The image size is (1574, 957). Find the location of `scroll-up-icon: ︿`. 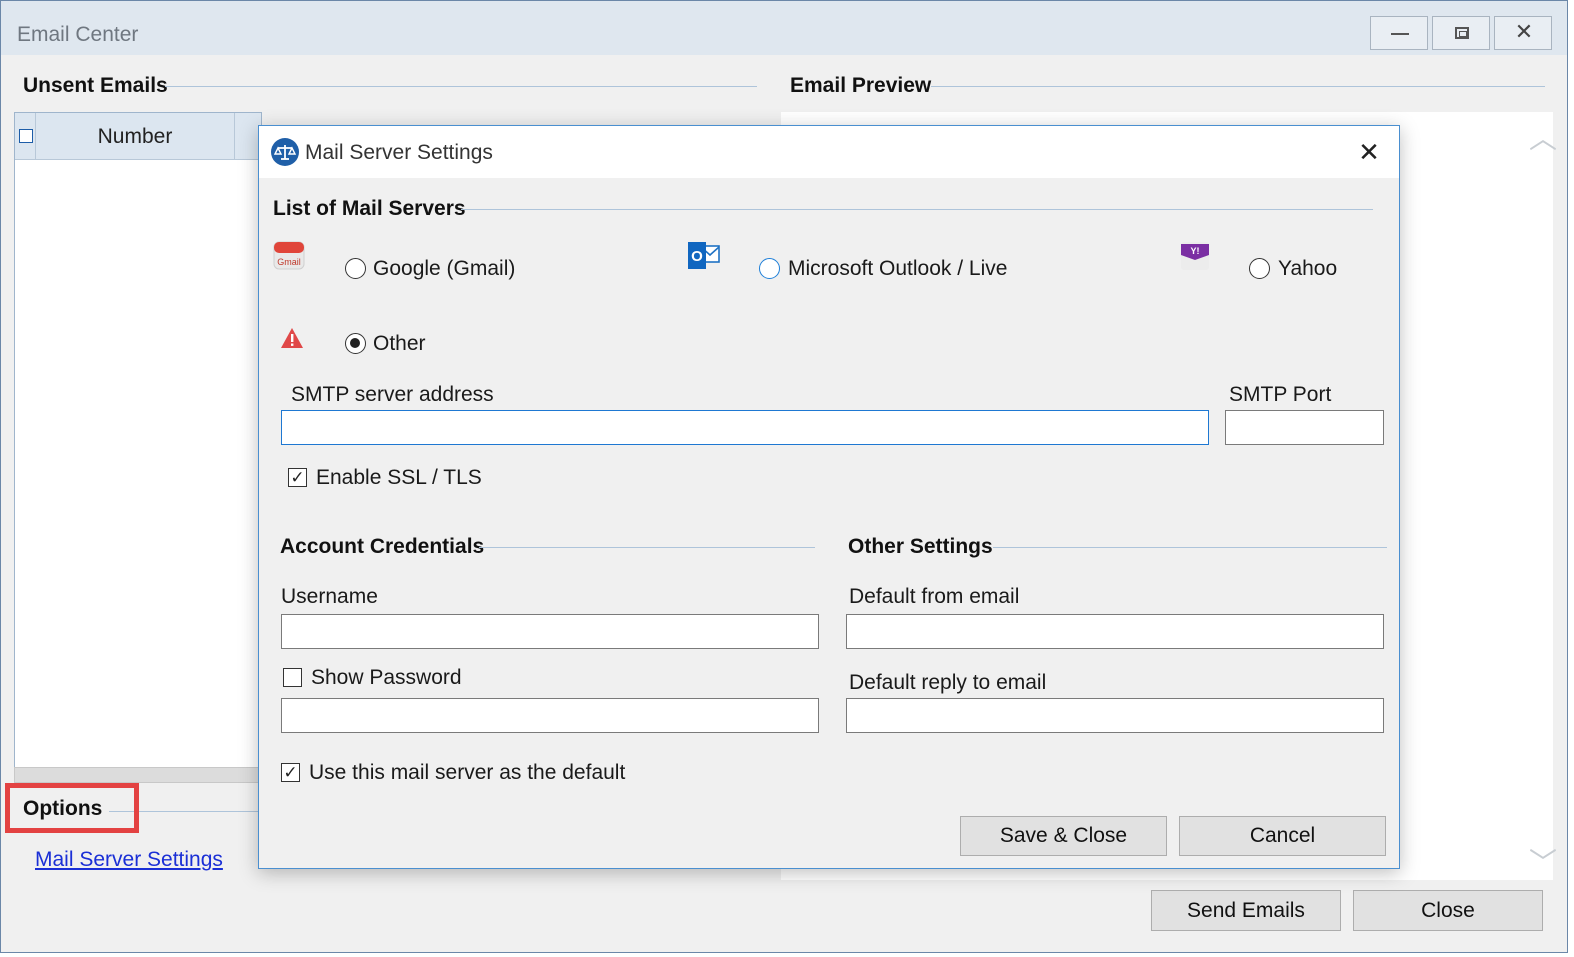

scroll-up-icon: ︿ is located at coordinates (1543, 137).